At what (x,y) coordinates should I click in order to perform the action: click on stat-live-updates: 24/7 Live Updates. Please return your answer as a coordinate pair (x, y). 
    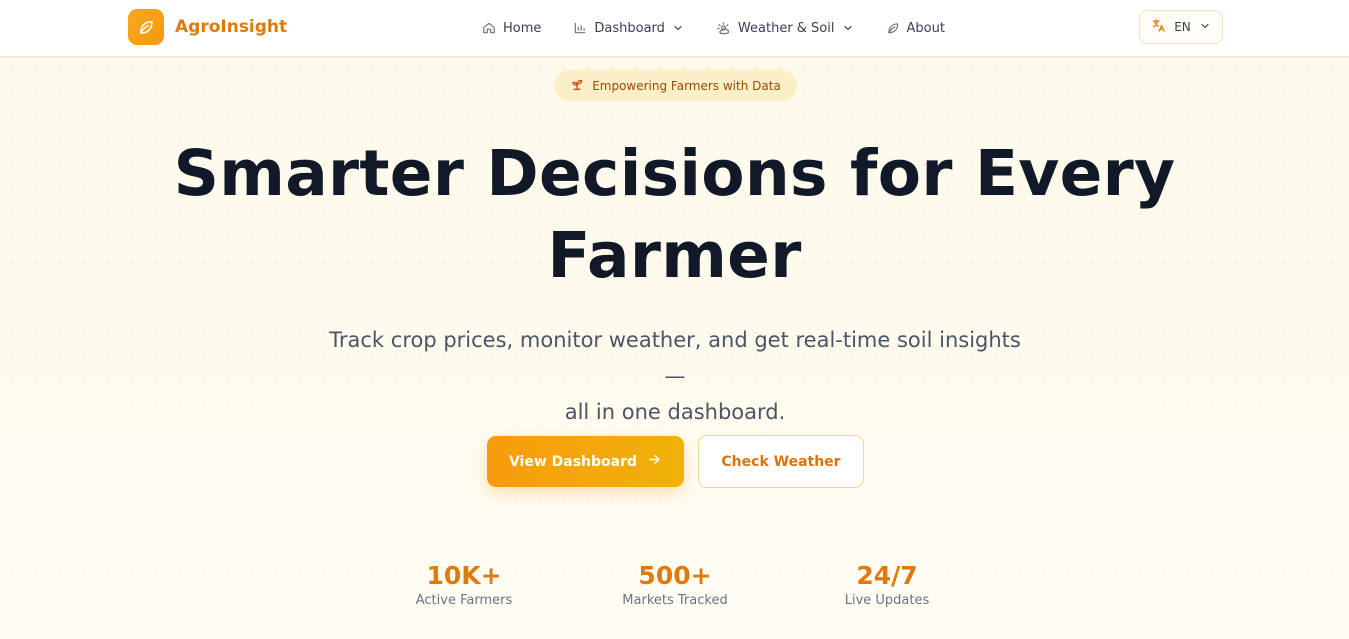
    Looking at the image, I should click on (887, 584).